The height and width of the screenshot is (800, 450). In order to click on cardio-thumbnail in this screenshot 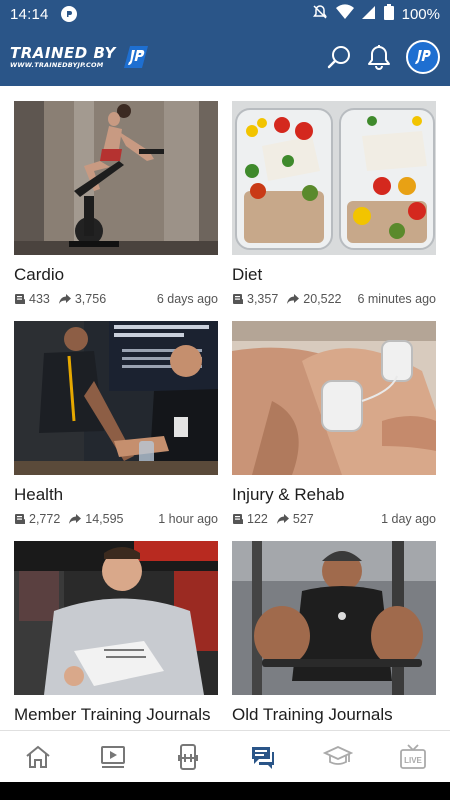, I will do `click(116, 178)`.